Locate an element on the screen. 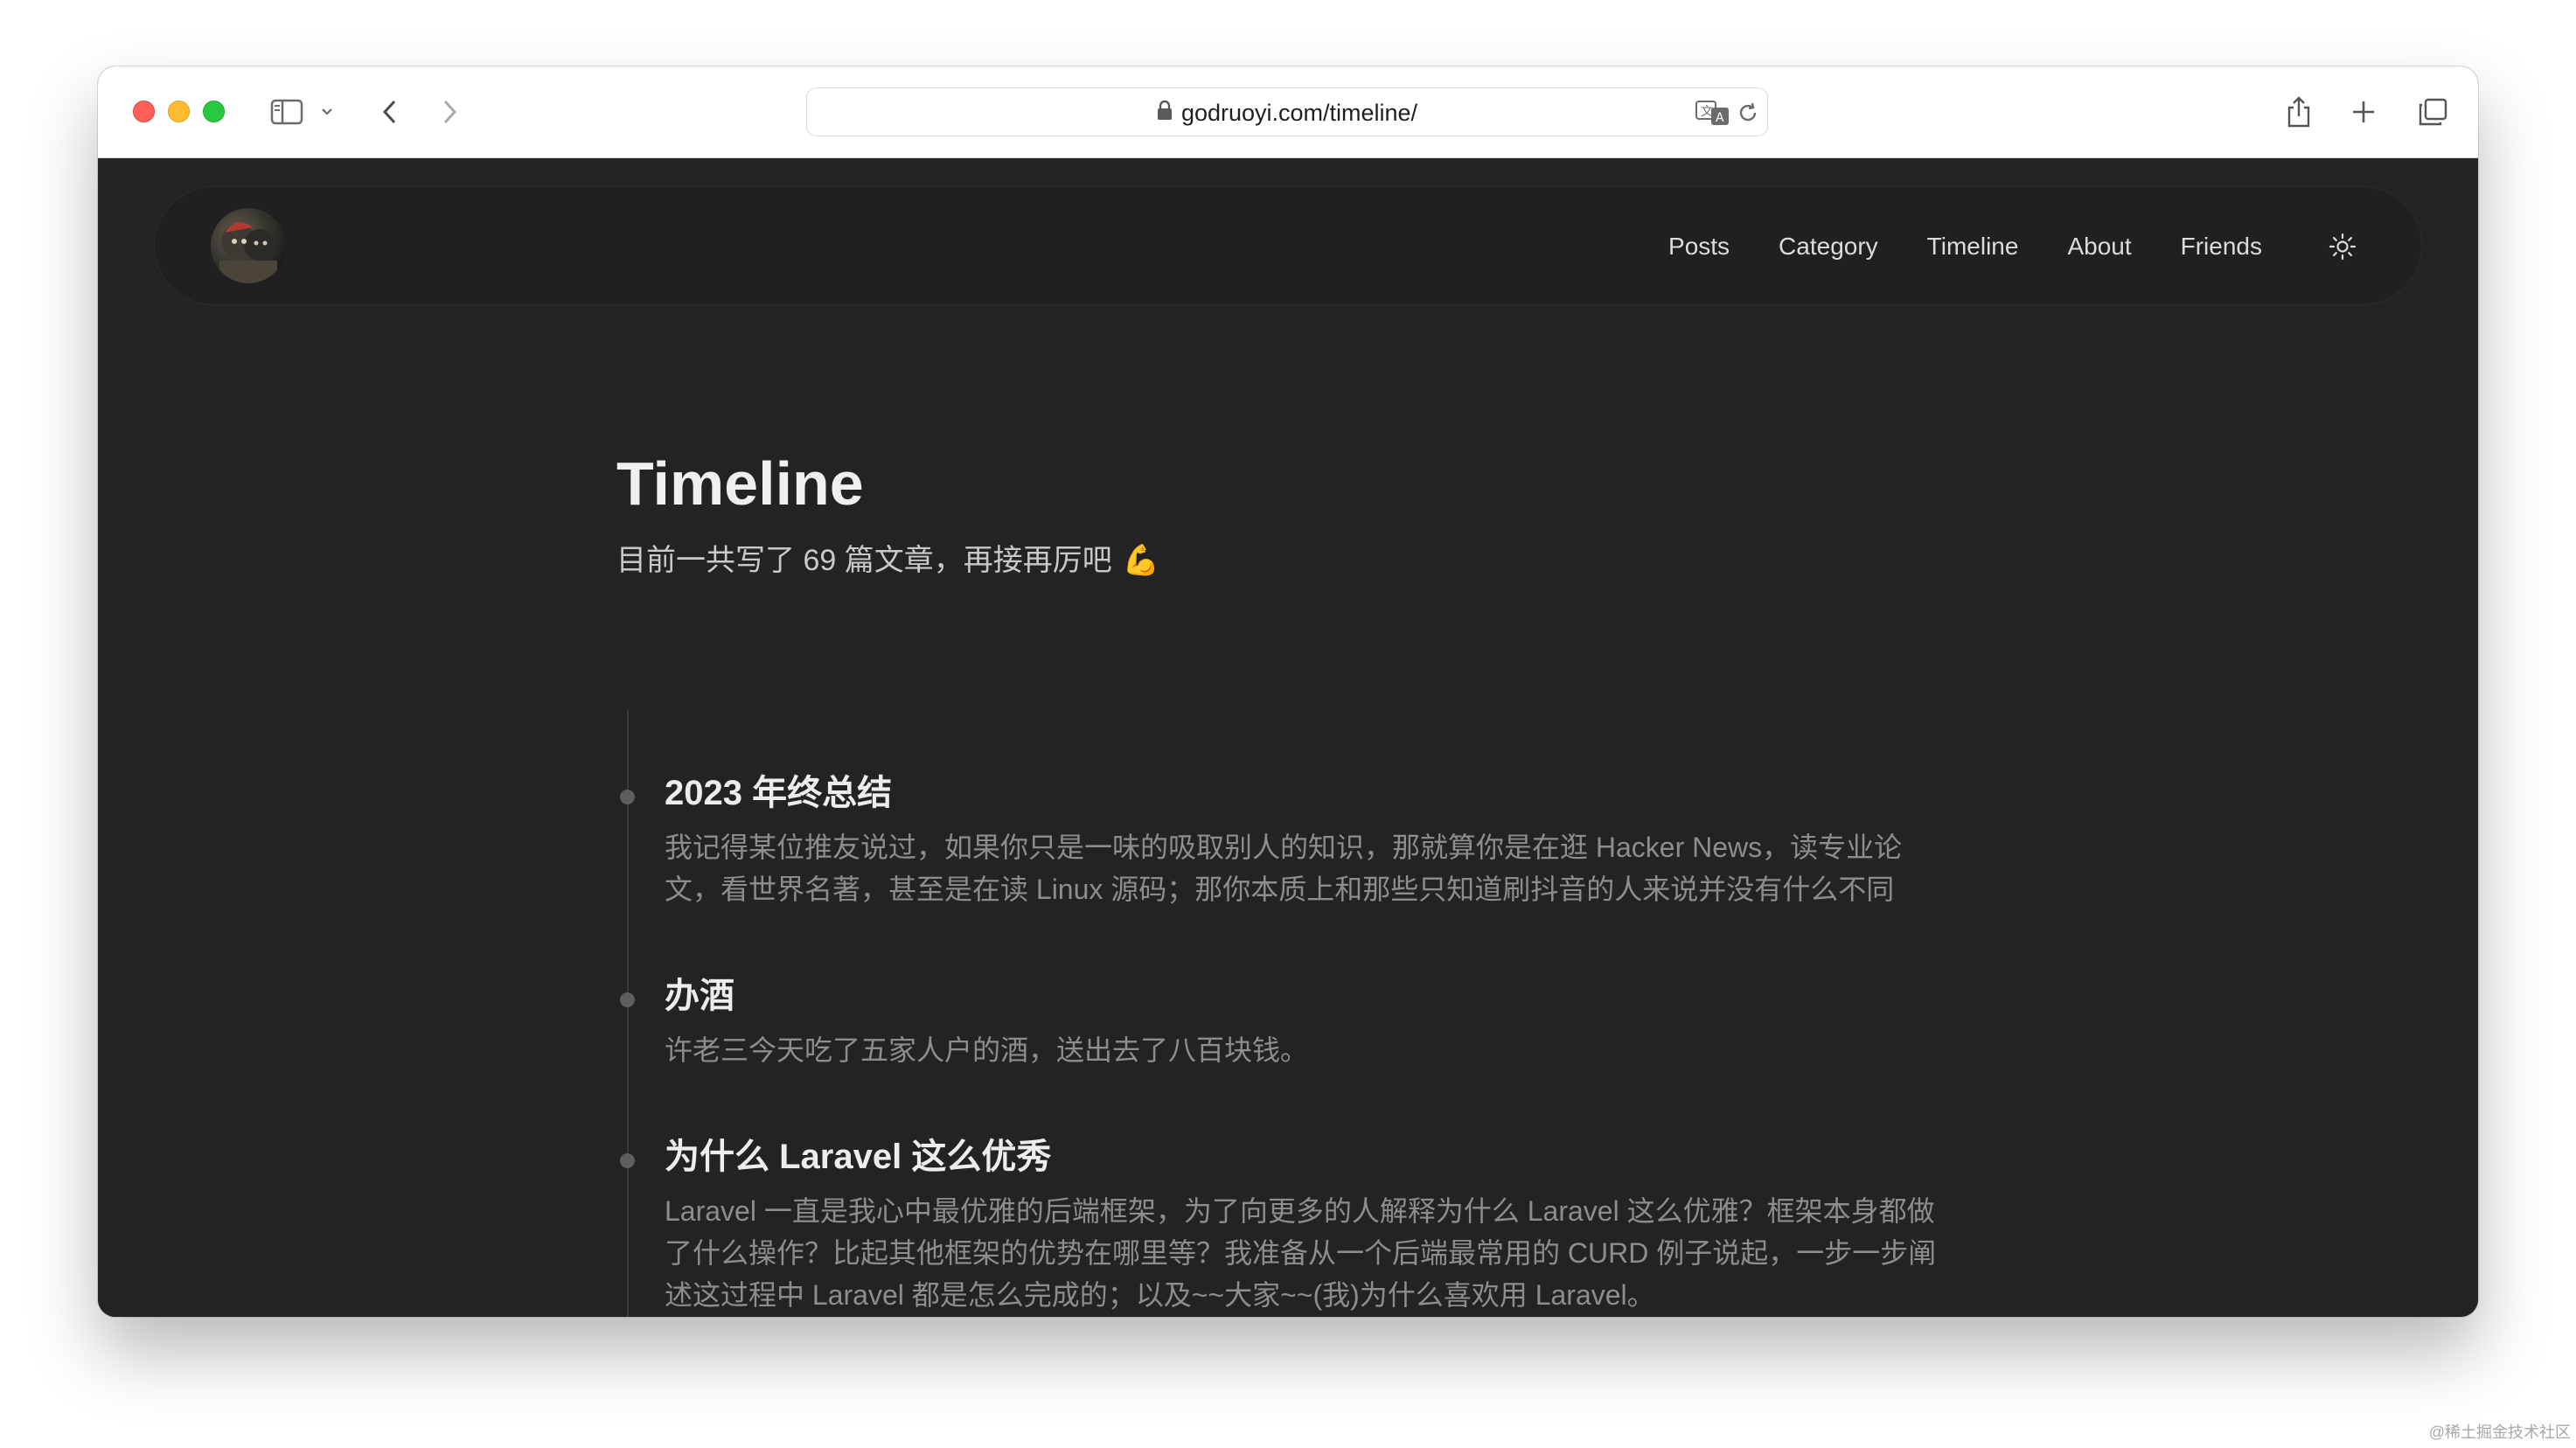  translate-icon: 文A is located at coordinates (1712, 115).